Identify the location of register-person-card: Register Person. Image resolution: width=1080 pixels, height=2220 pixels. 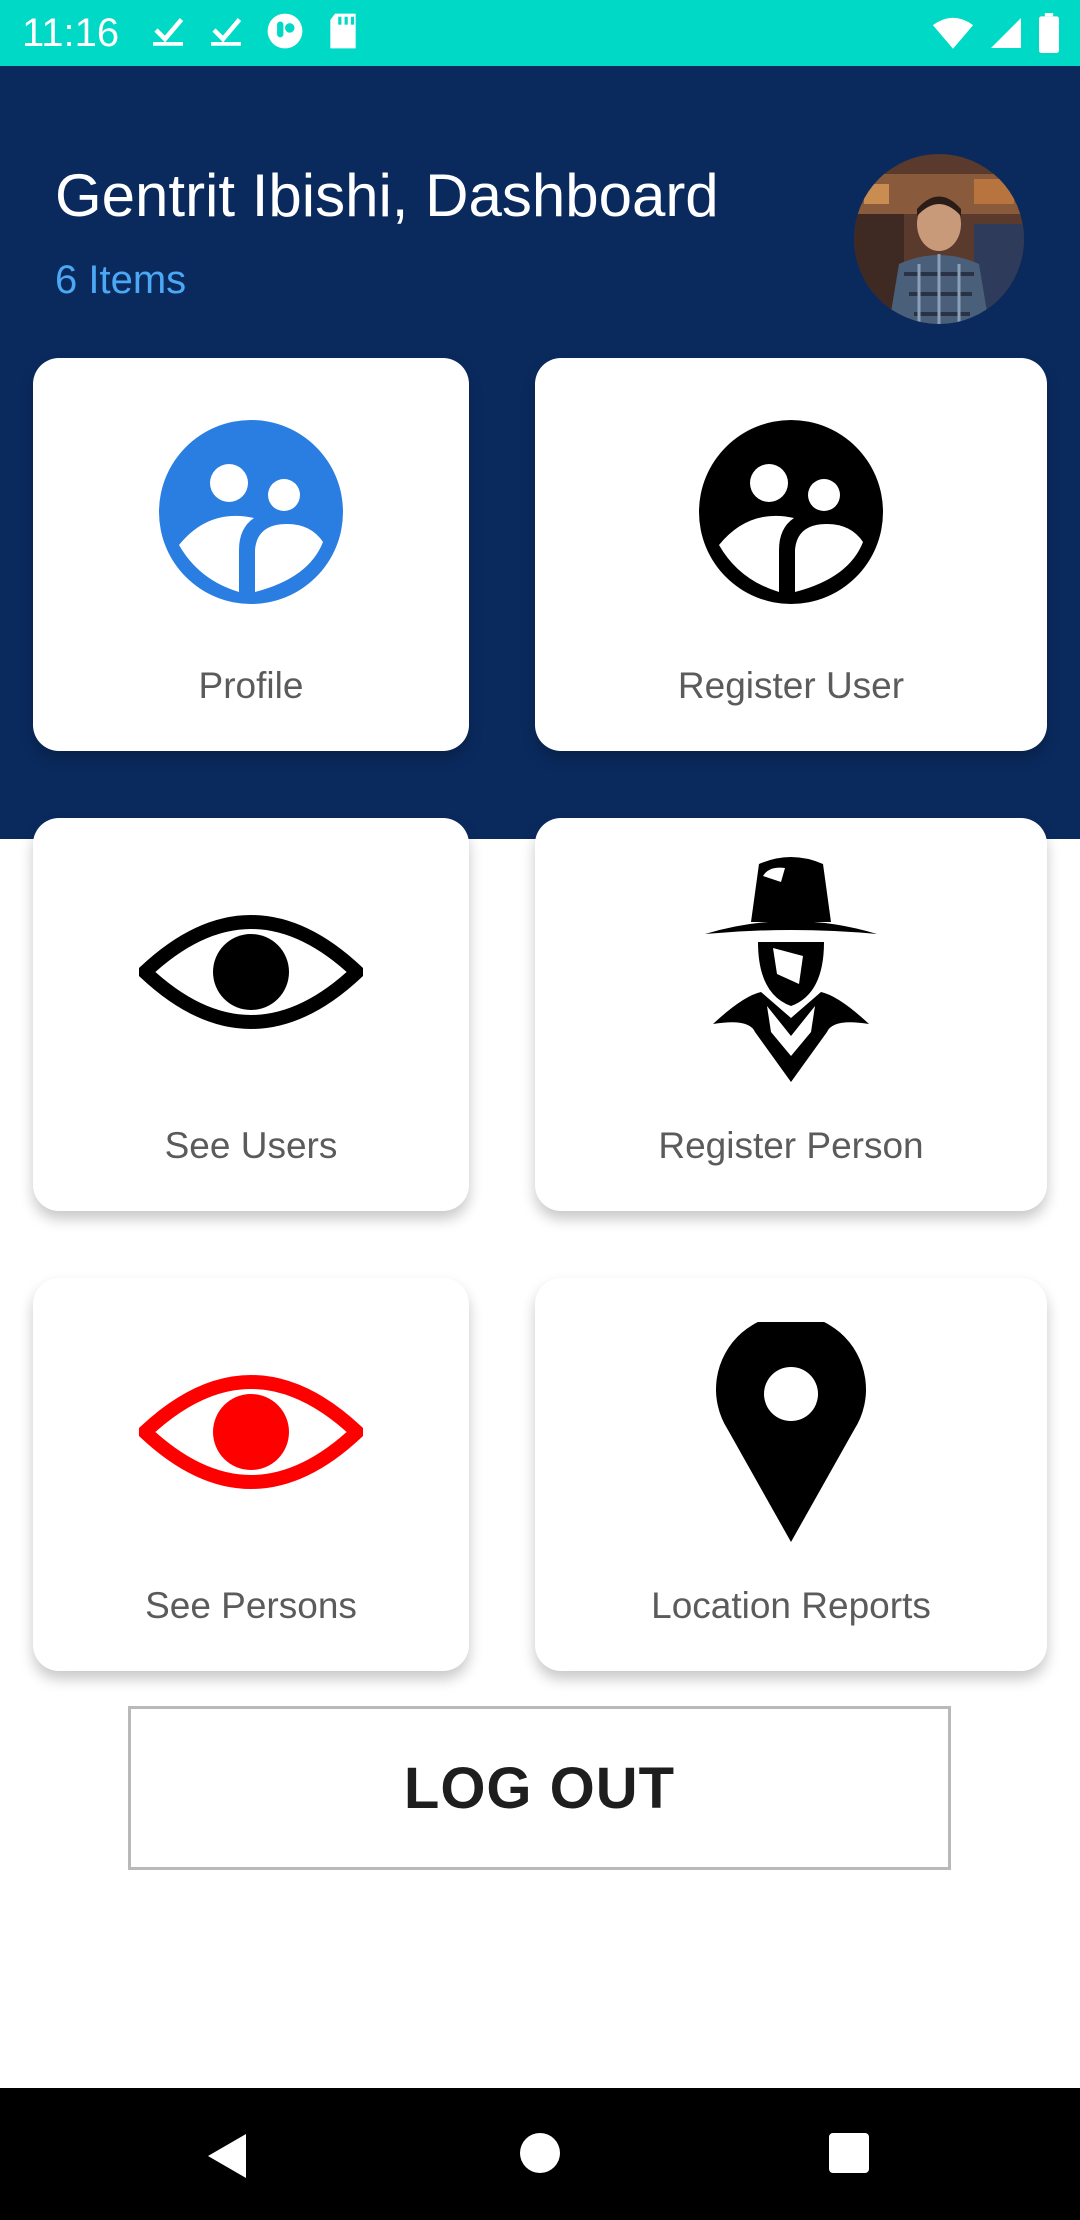
(791, 1014).